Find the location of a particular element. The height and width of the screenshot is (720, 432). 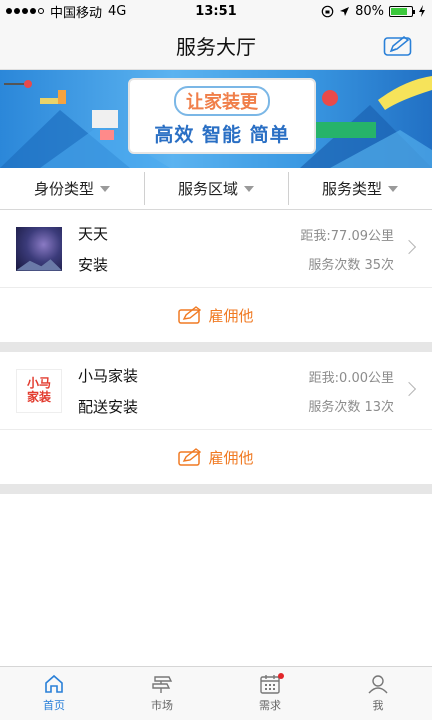

battery-fill is located at coordinates (399, 11).